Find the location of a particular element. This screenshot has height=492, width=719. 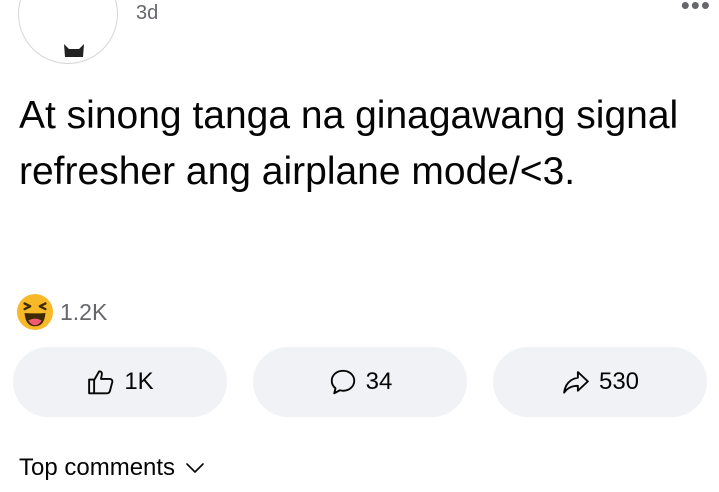

comment-count: 34 is located at coordinates (379, 381).